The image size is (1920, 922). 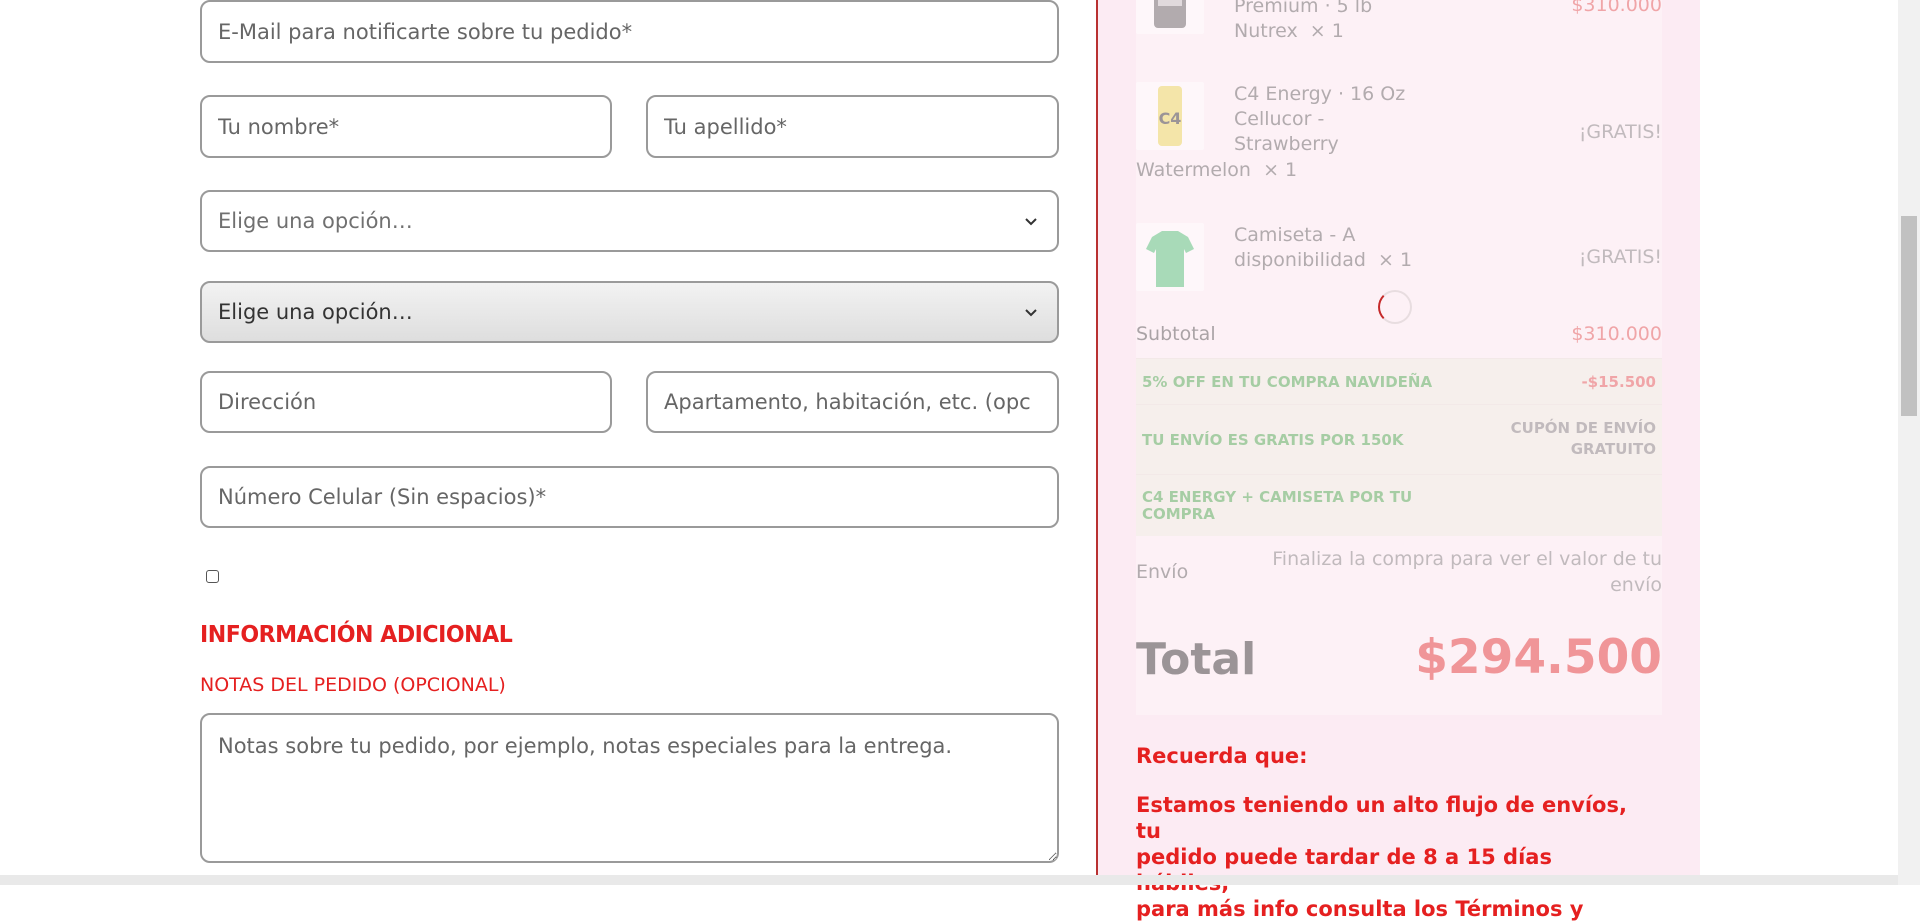 I want to click on product-name-cont: Watermelon × 1, so click(x=1217, y=170).